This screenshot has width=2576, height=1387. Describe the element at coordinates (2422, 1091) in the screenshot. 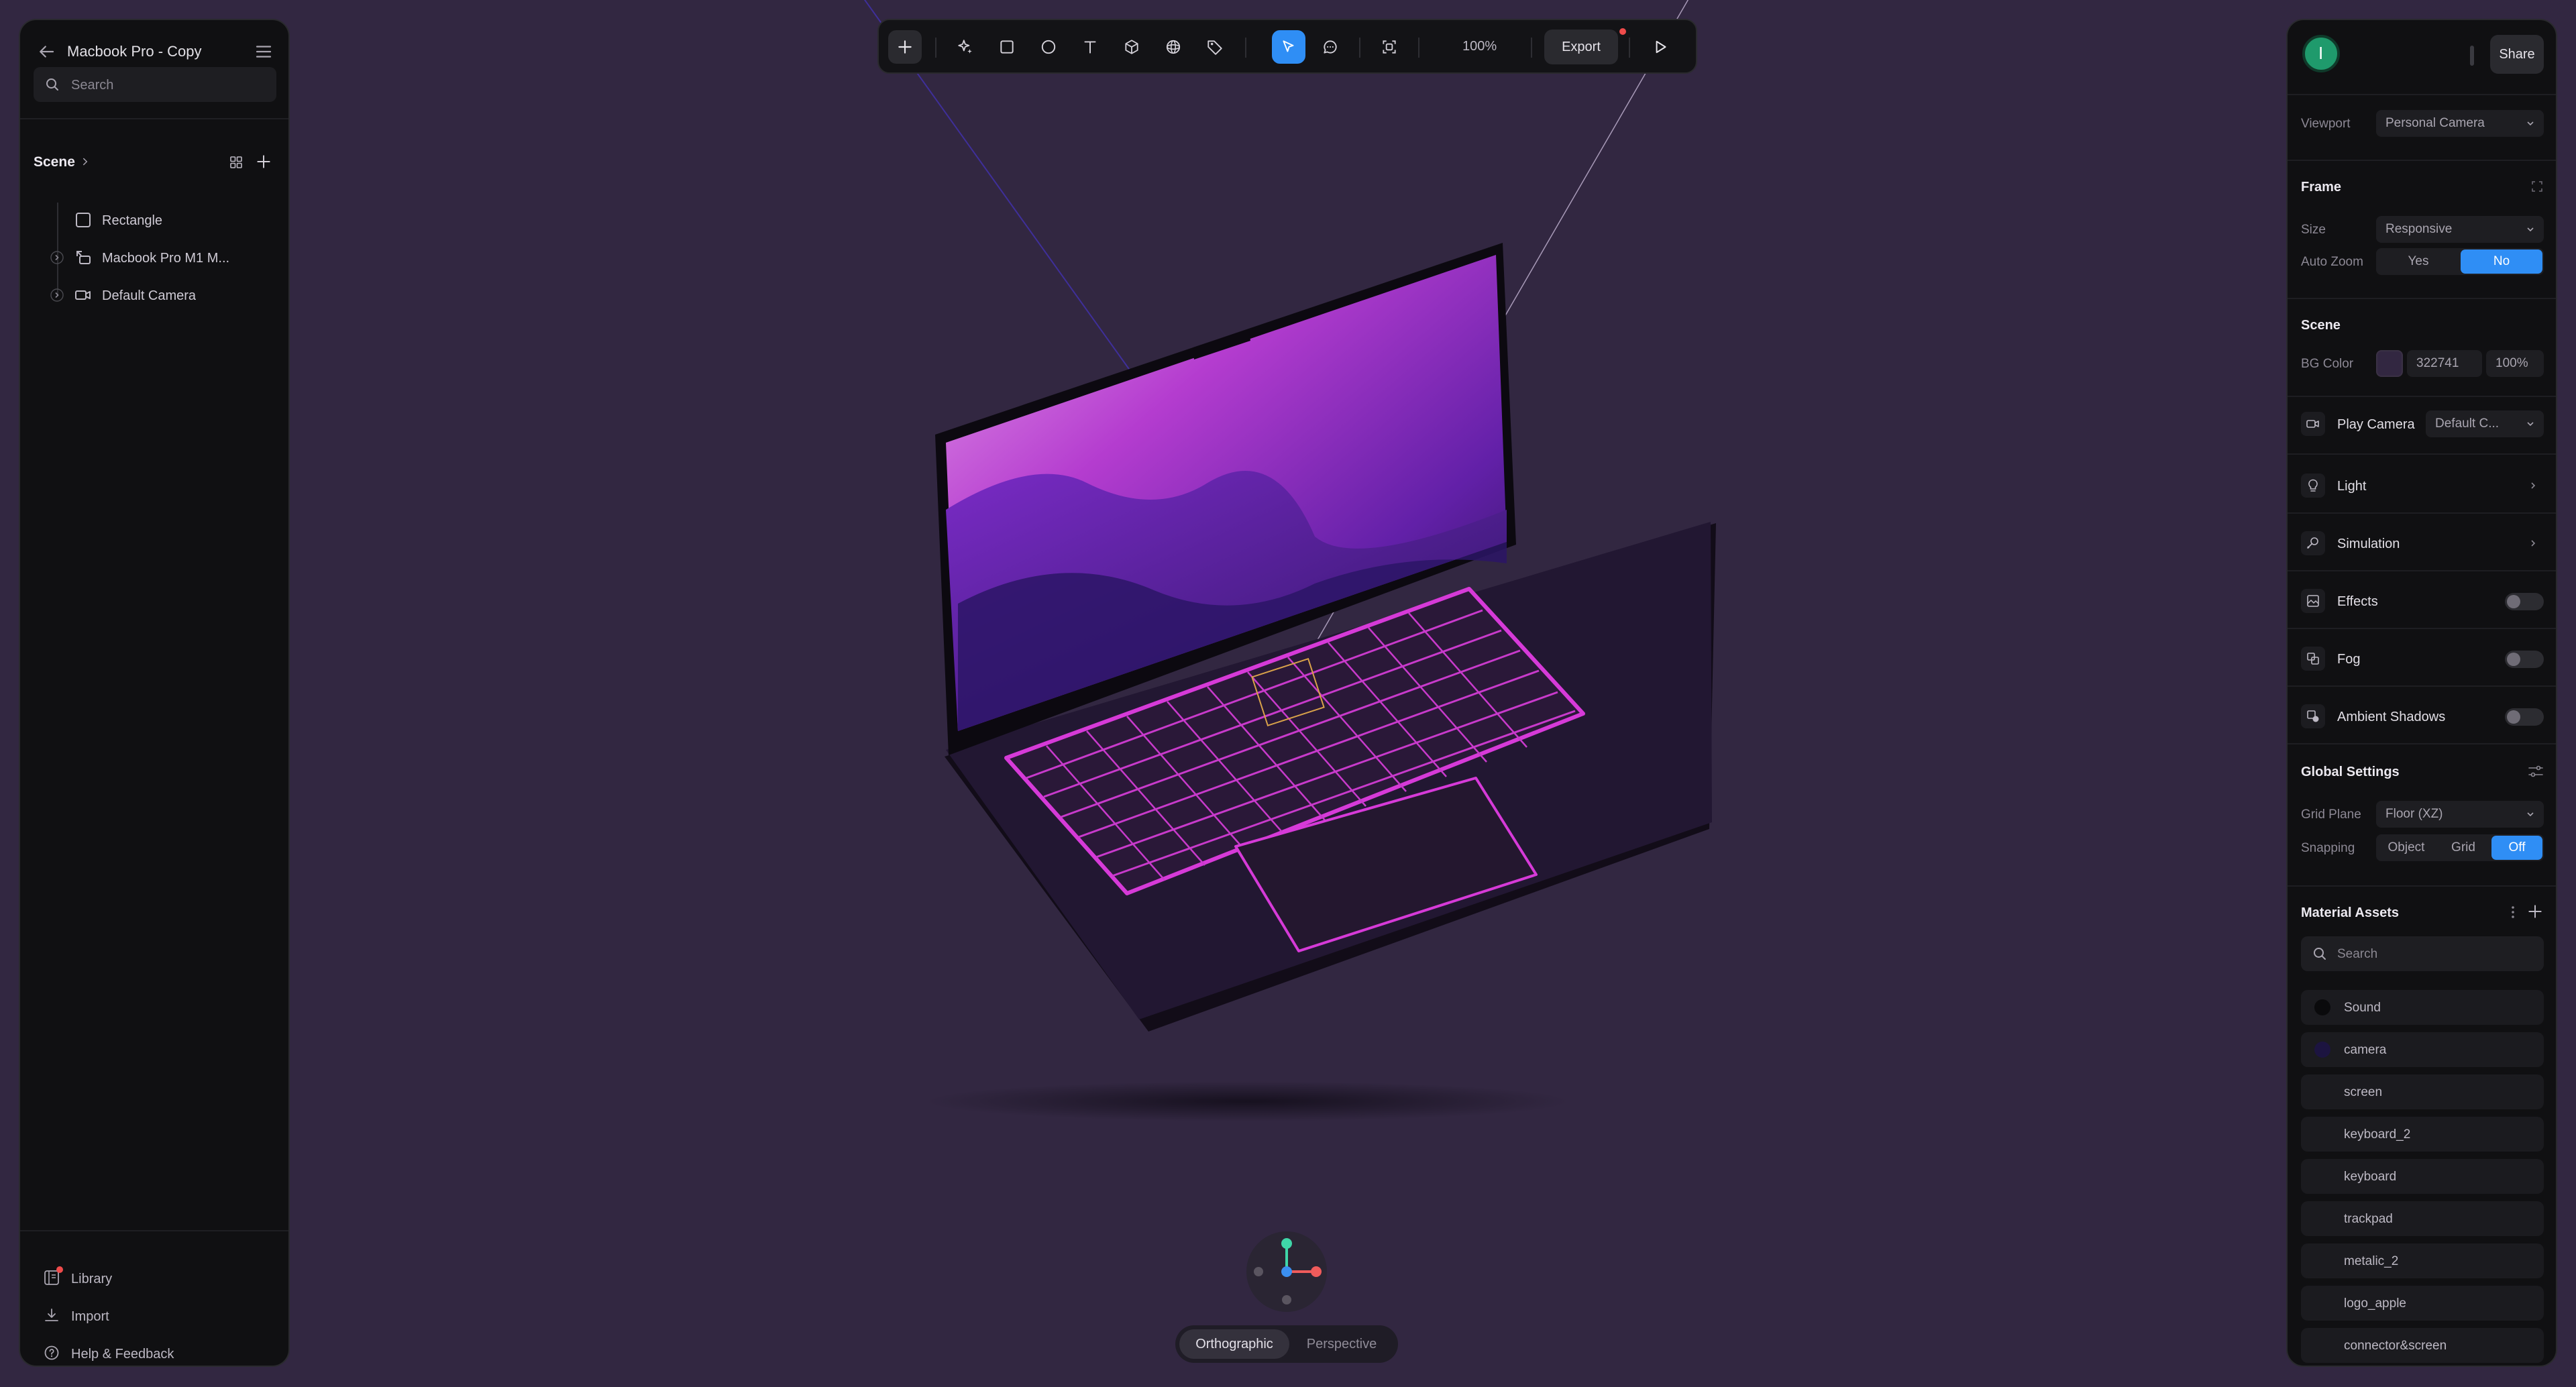

I see `material-item: screen` at that location.